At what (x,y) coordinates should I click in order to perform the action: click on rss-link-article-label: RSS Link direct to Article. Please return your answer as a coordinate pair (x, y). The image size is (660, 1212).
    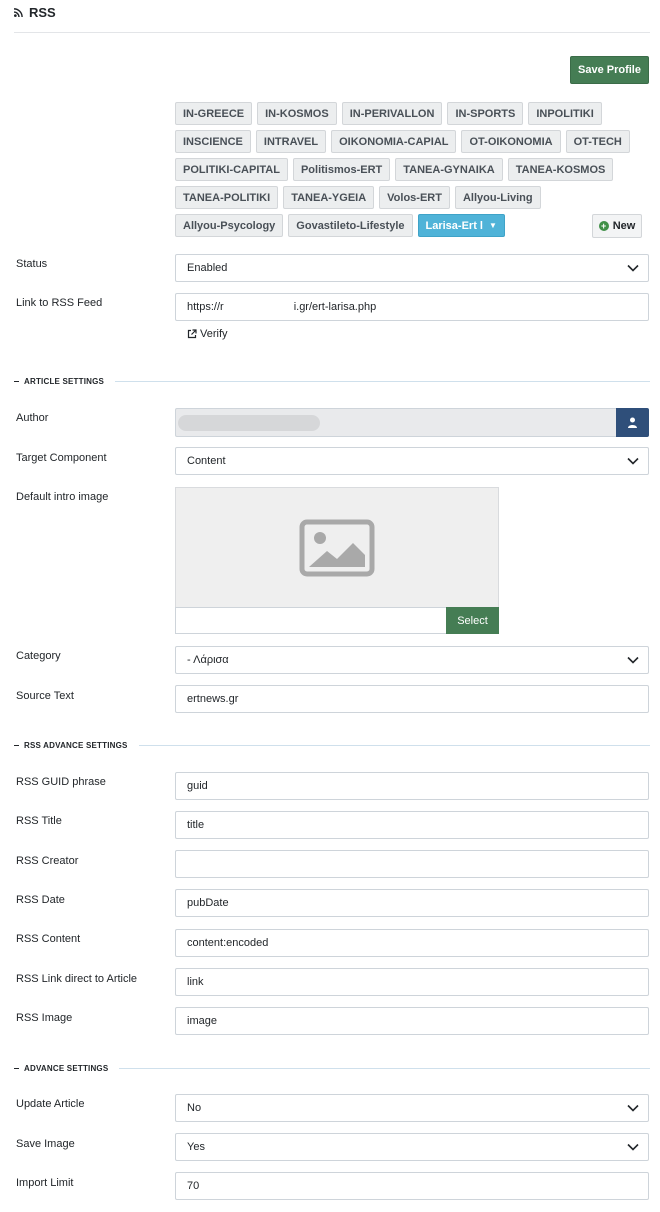
    Looking at the image, I should click on (77, 979).